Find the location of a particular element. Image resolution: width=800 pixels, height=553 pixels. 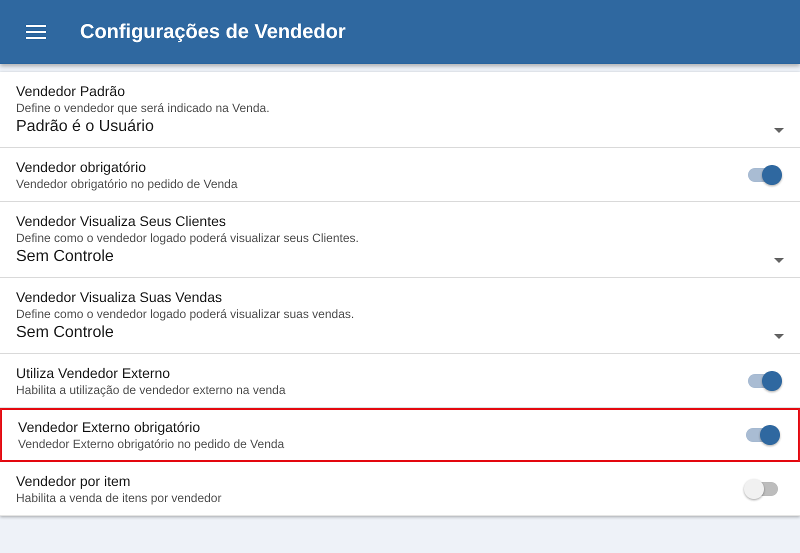

setting-title: Vendedor obrigatório is located at coordinates (81, 167).